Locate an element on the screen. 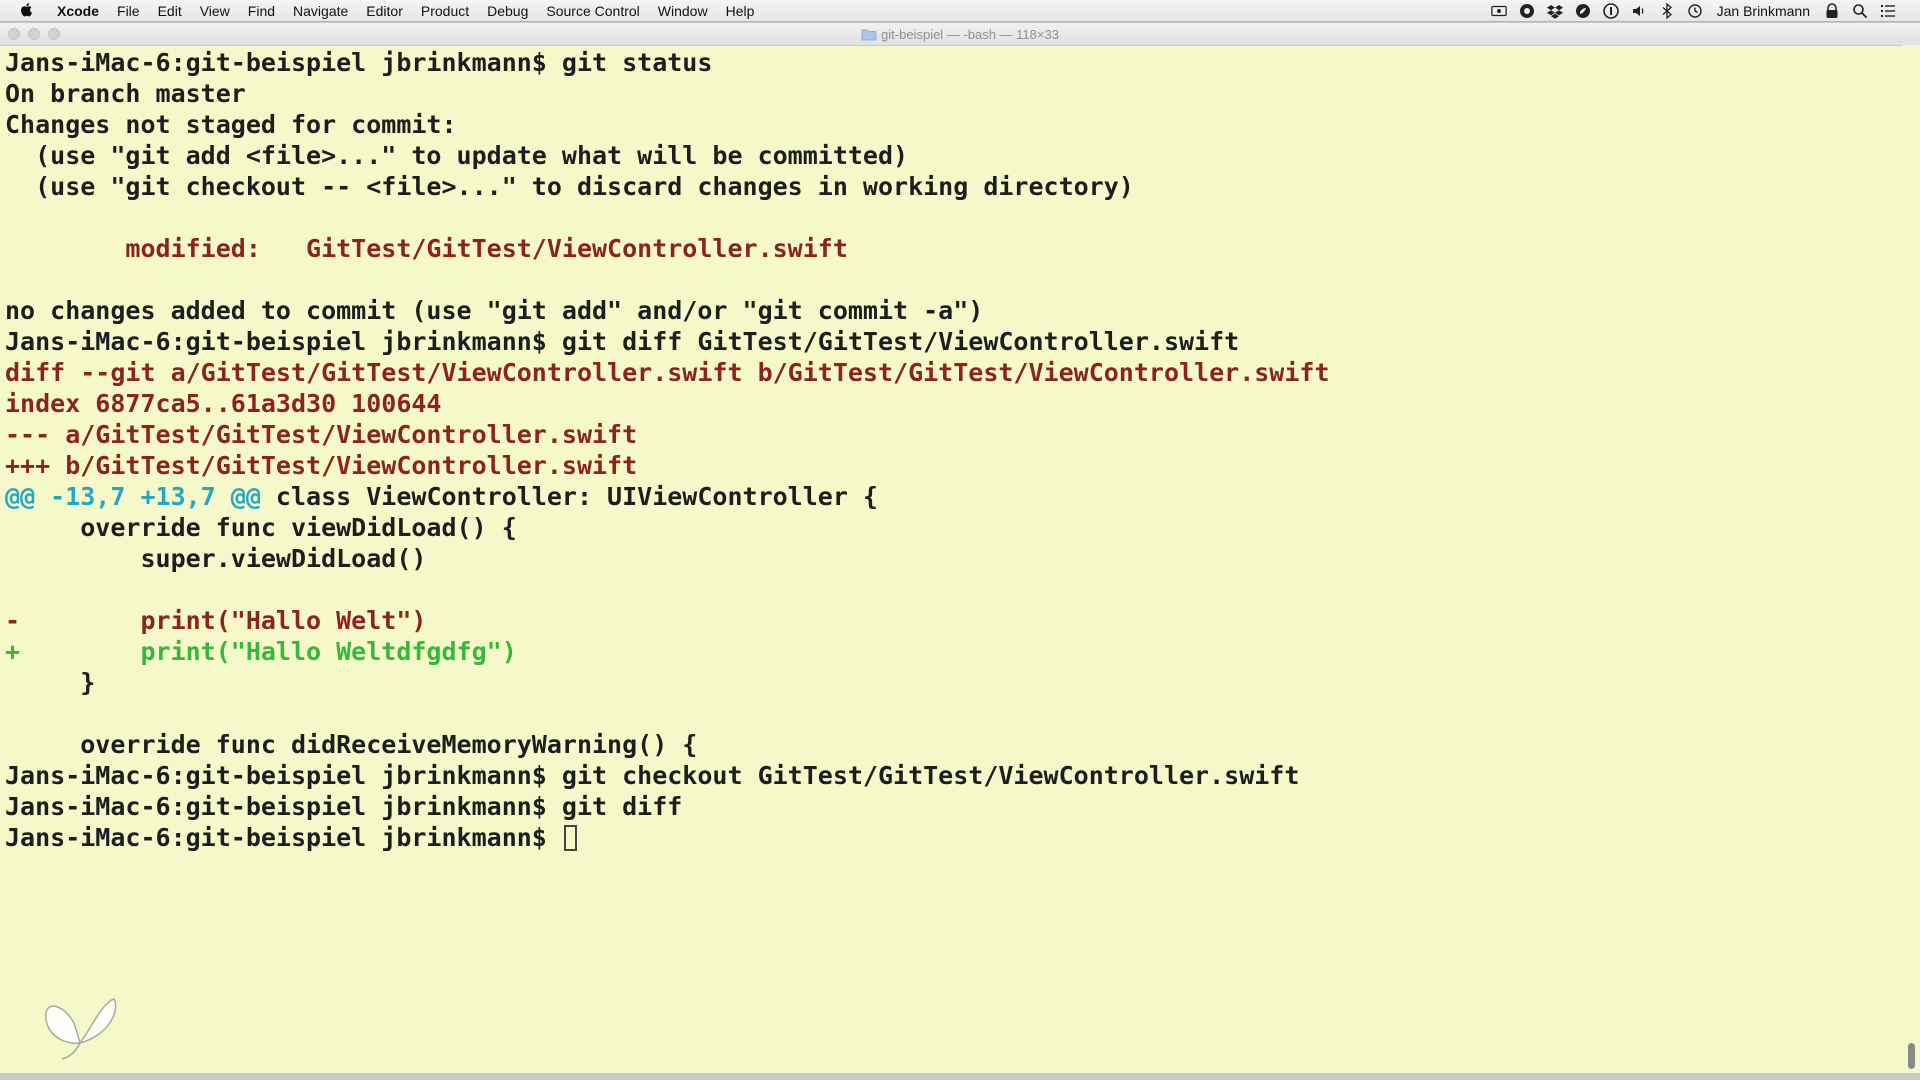 The height and width of the screenshot is (1080, 1920). terminal-text: - print("Hallo Welt") is located at coordinates (216, 620).